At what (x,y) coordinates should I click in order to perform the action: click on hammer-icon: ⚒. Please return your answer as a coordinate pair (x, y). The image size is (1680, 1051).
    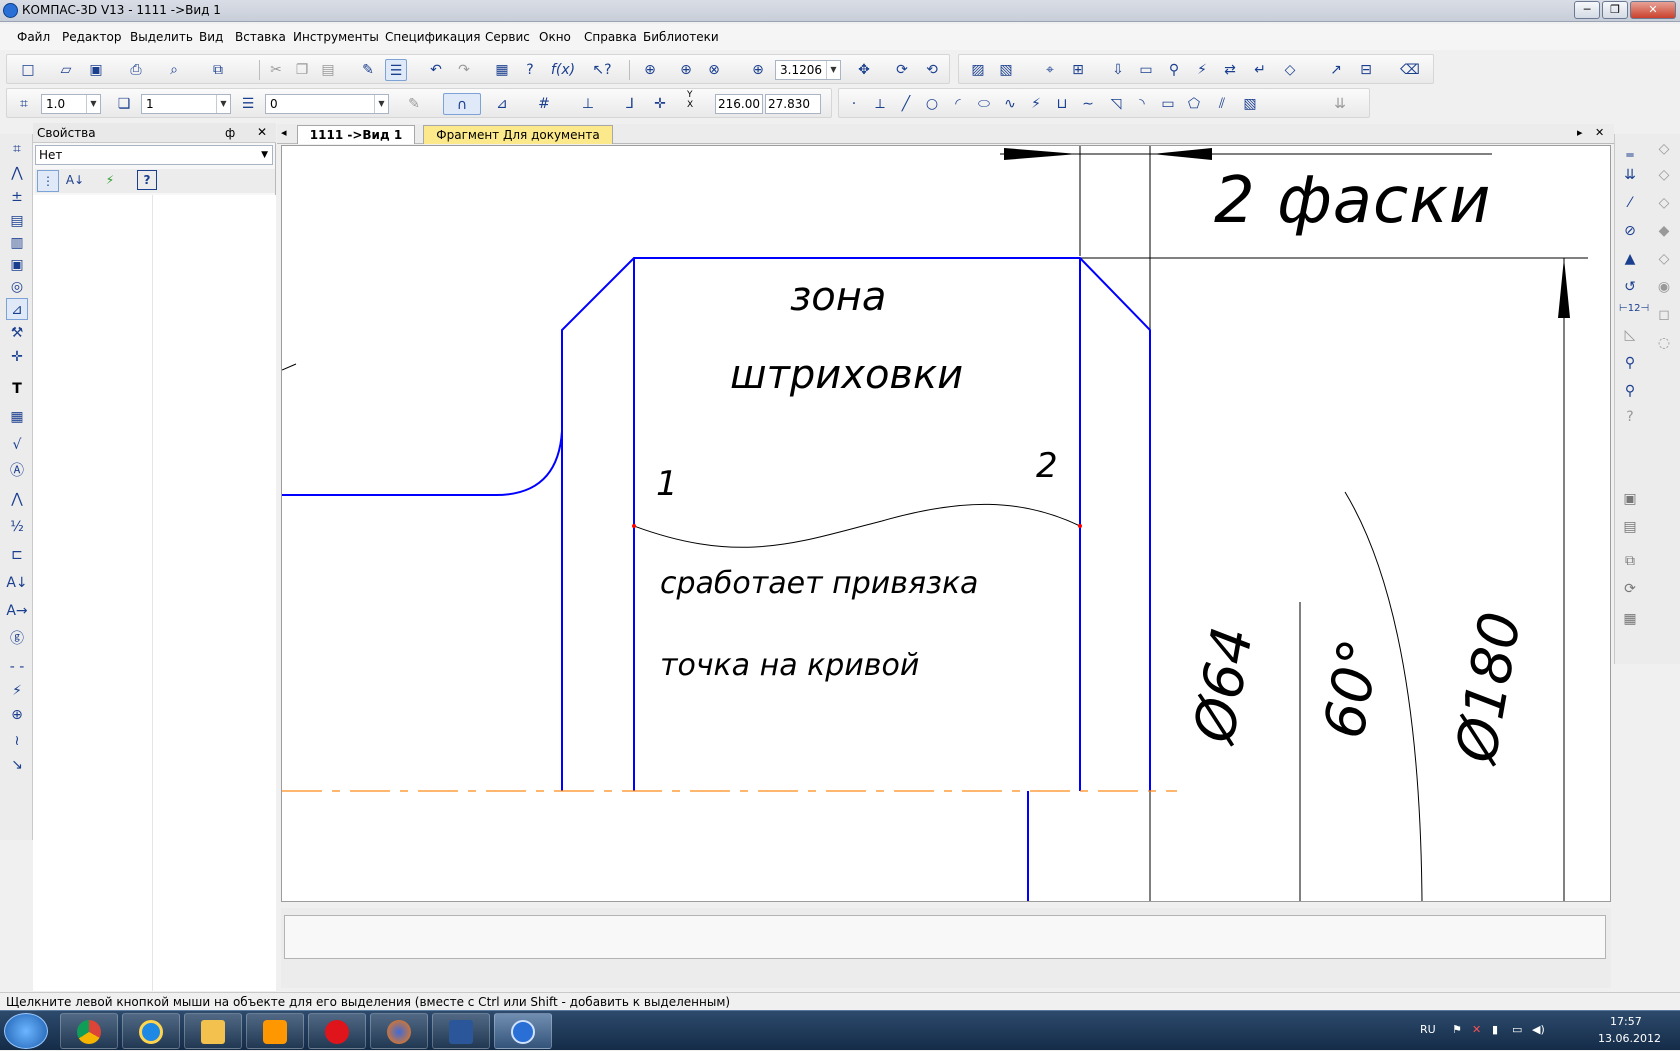
    Looking at the image, I should click on (17, 333).